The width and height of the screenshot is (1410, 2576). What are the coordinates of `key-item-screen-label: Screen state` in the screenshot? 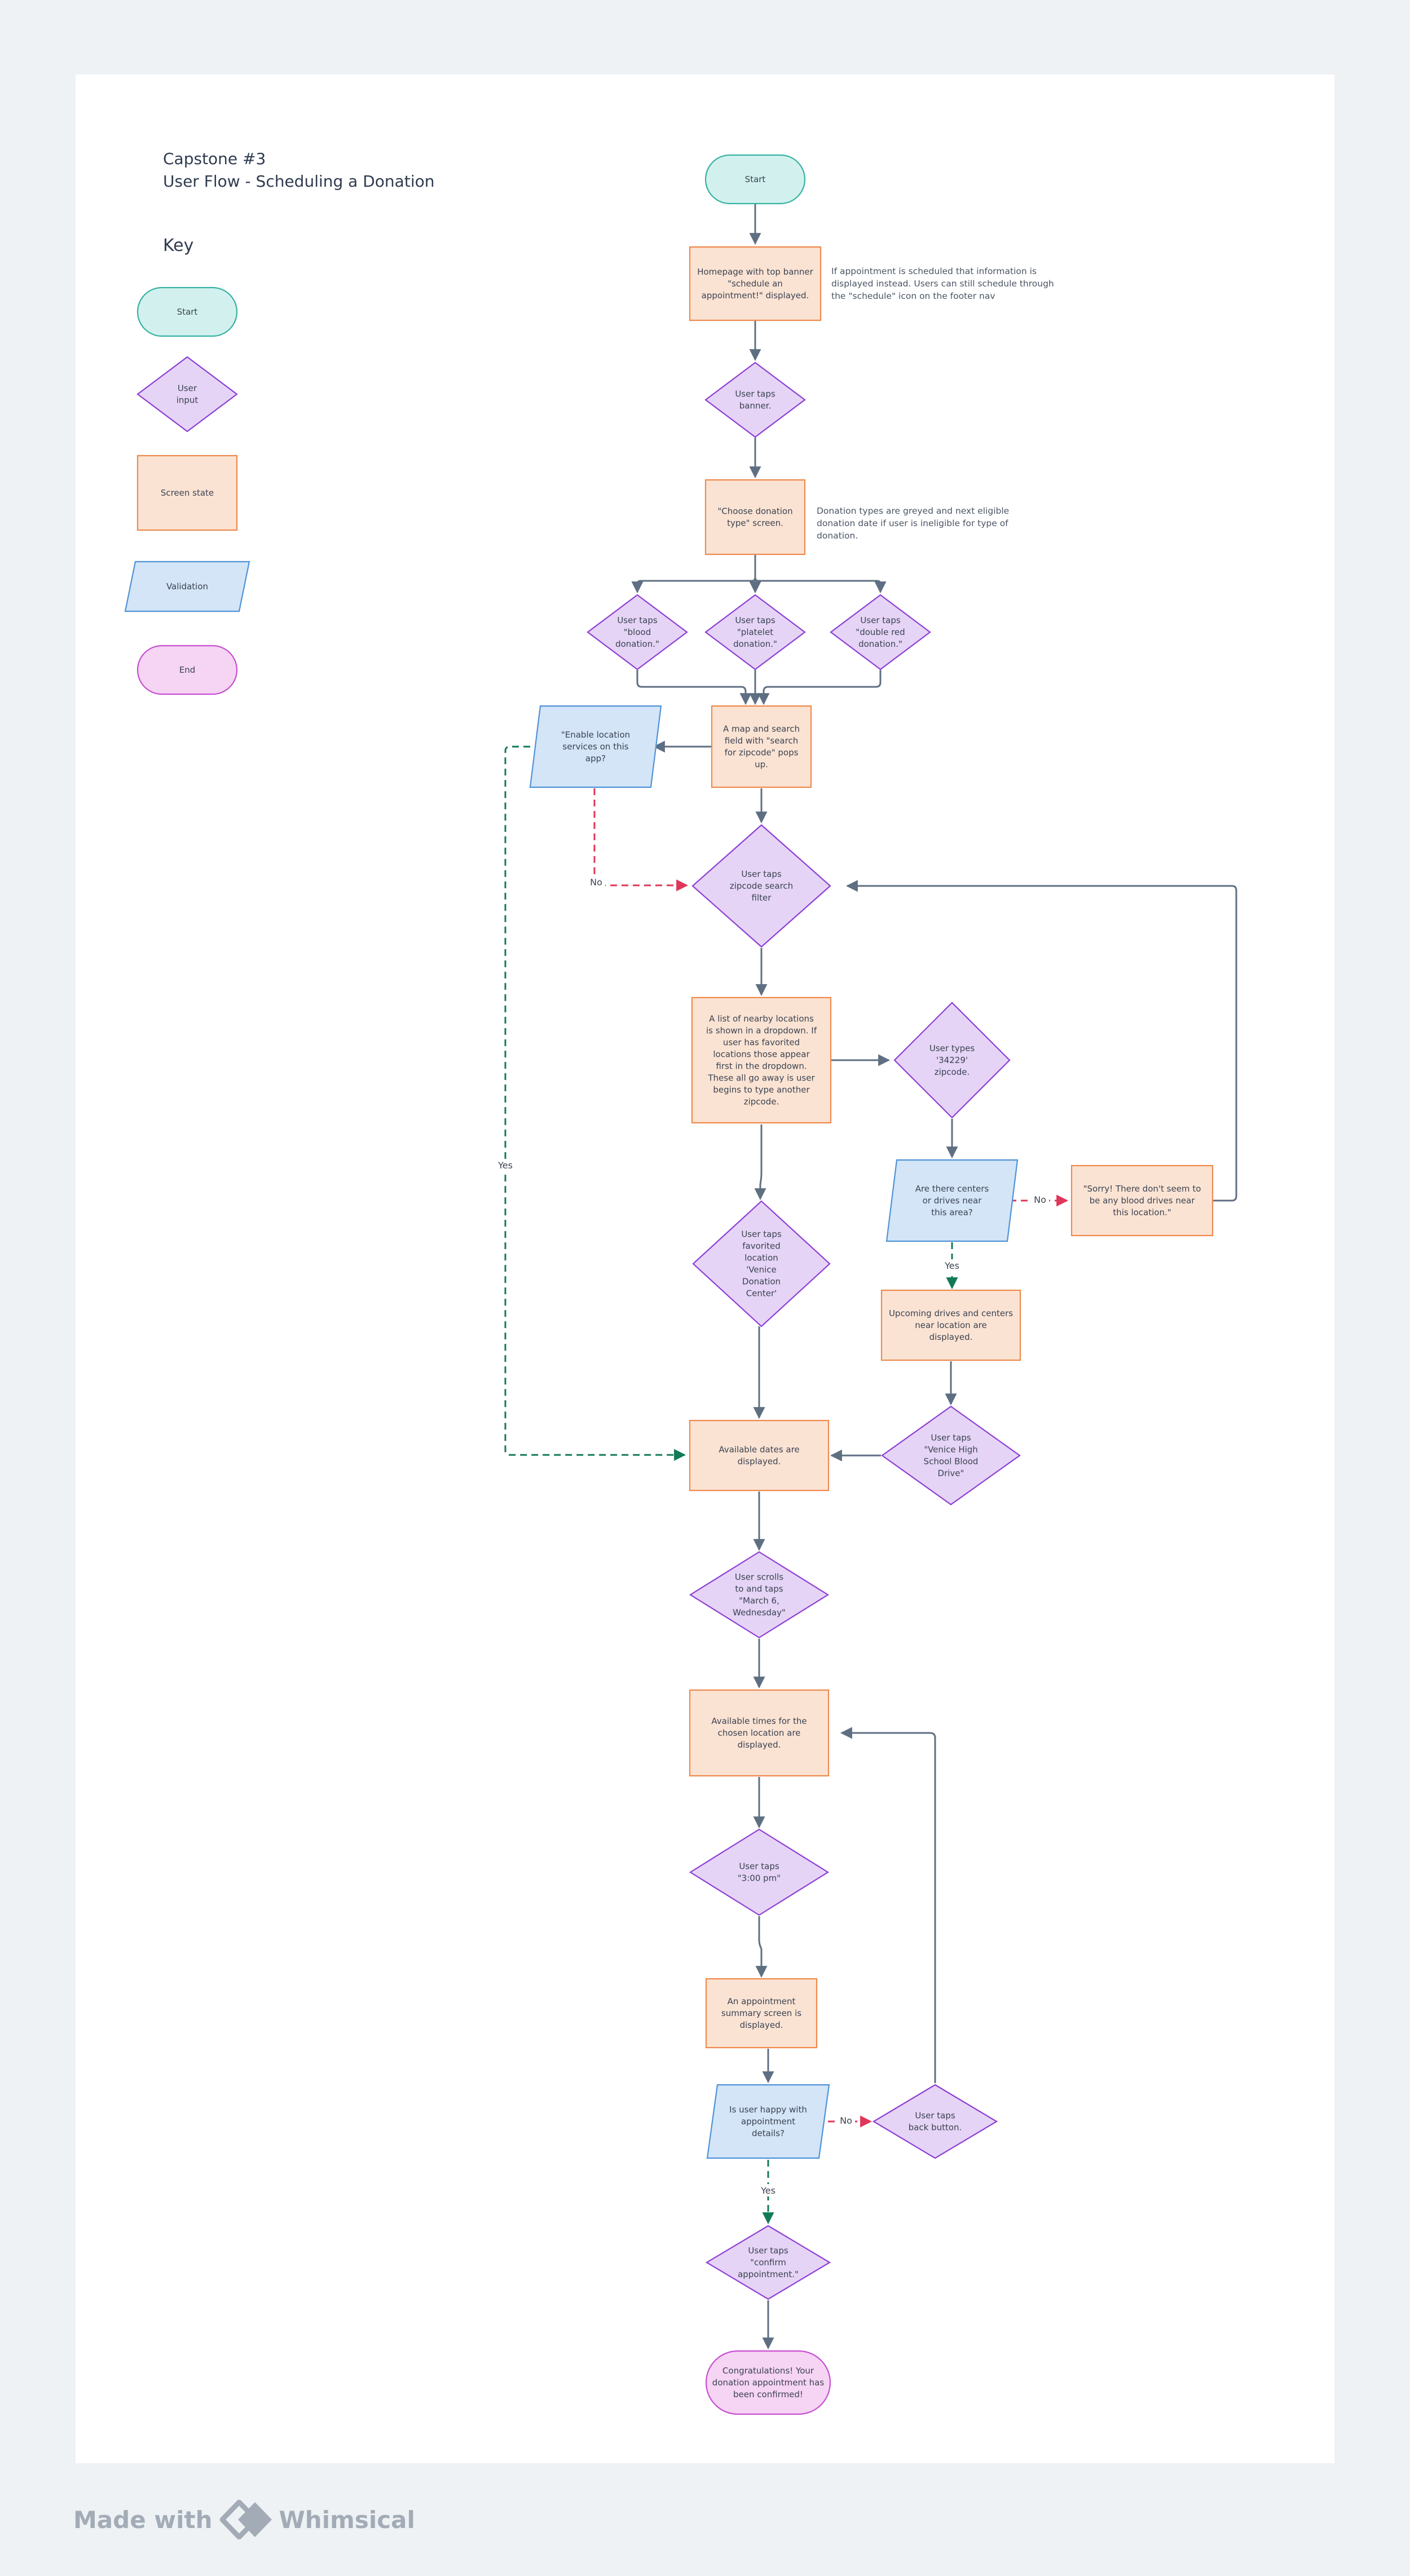 It's located at (187, 493).